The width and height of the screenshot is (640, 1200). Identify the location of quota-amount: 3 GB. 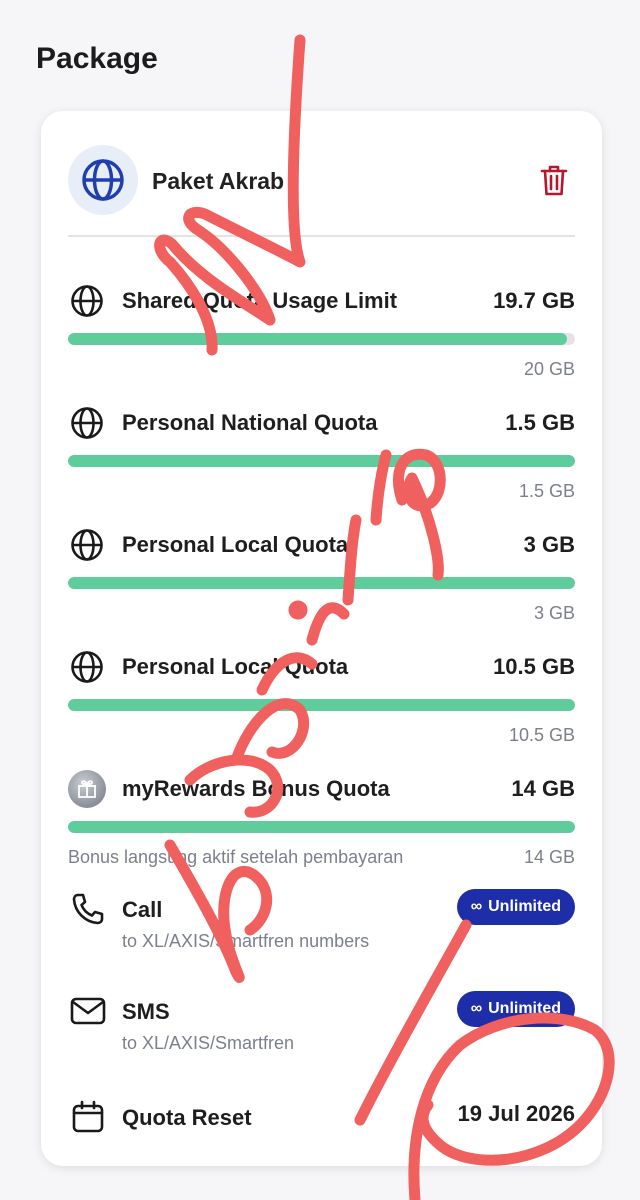
(549, 544).